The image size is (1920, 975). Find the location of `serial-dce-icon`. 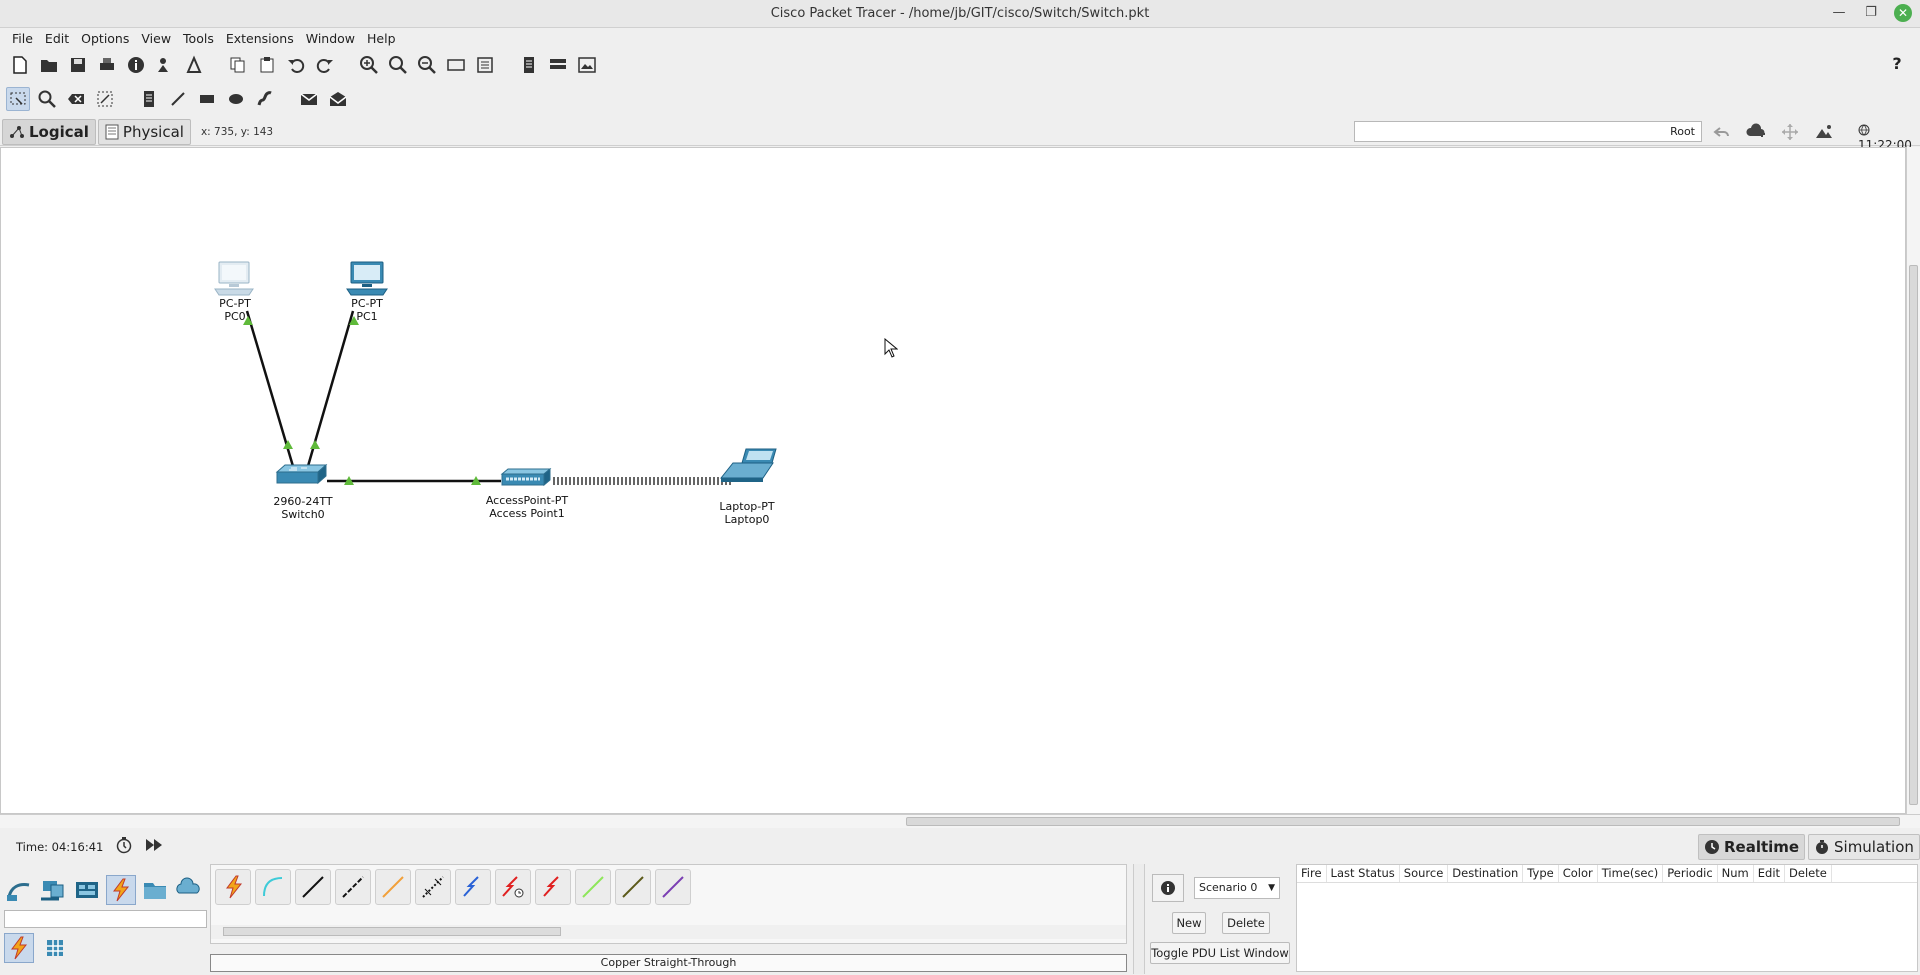

serial-dce-icon is located at coordinates (513, 887).